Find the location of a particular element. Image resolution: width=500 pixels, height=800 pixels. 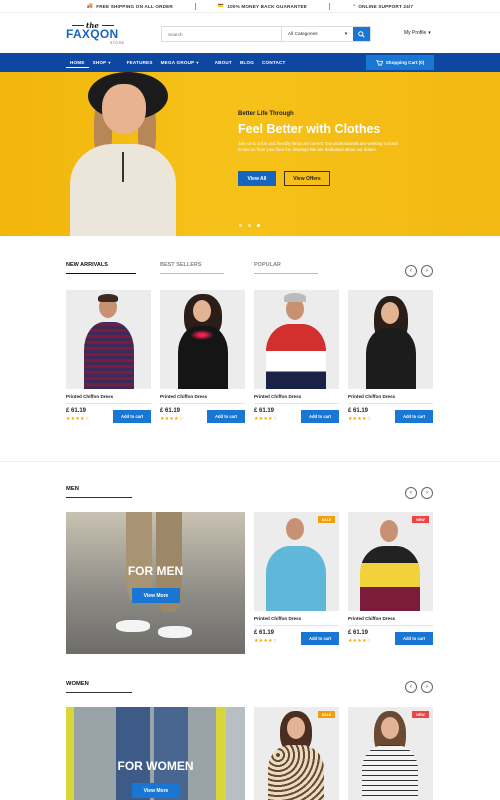

cart-icon is located at coordinates (379, 62).